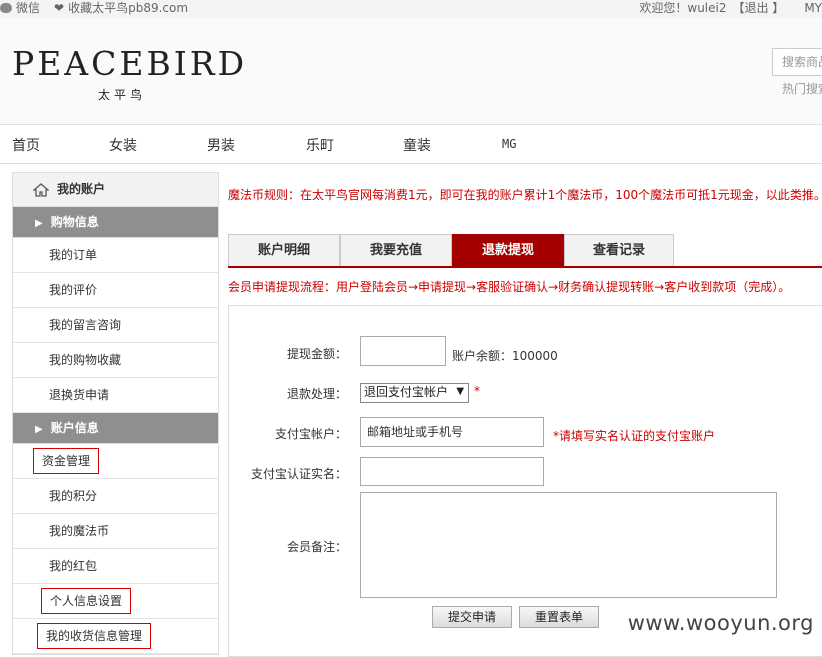 This screenshot has width=822, height=657. Describe the element at coordinates (797, 62) in the screenshot. I see `search-input: 搜索商品` at that location.